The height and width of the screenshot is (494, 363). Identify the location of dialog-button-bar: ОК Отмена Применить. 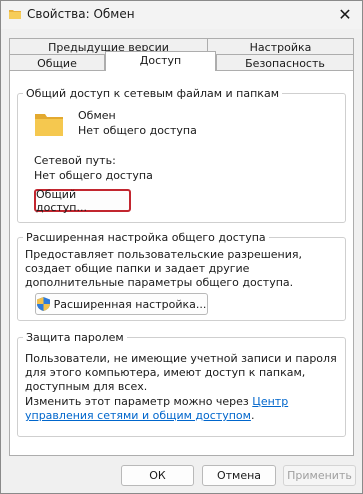
(181, 474).